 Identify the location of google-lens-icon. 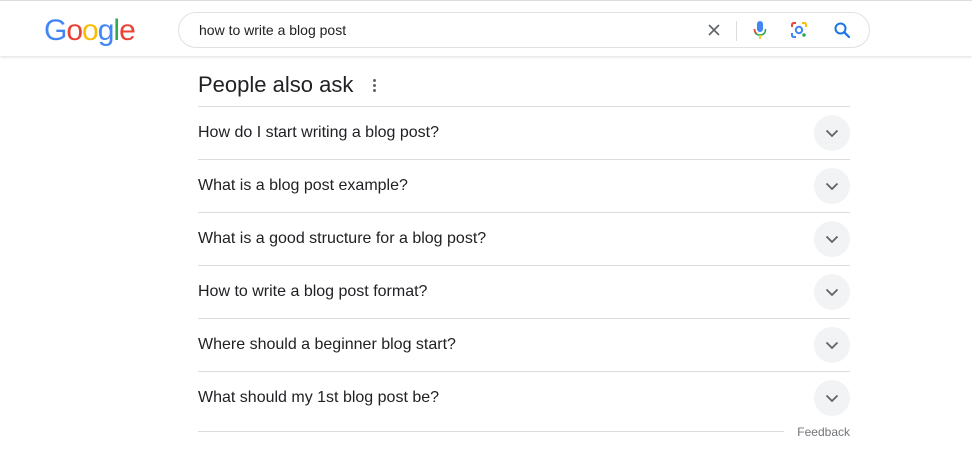
(799, 30).